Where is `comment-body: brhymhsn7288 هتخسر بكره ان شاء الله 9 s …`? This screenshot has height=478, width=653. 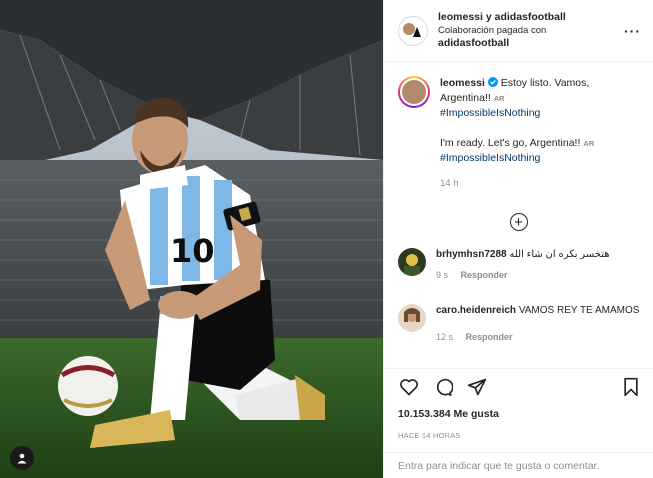
comment-body: brhymhsn7288 هتخسر بكره ان شاء الله 9 s … is located at coordinates (539, 265).